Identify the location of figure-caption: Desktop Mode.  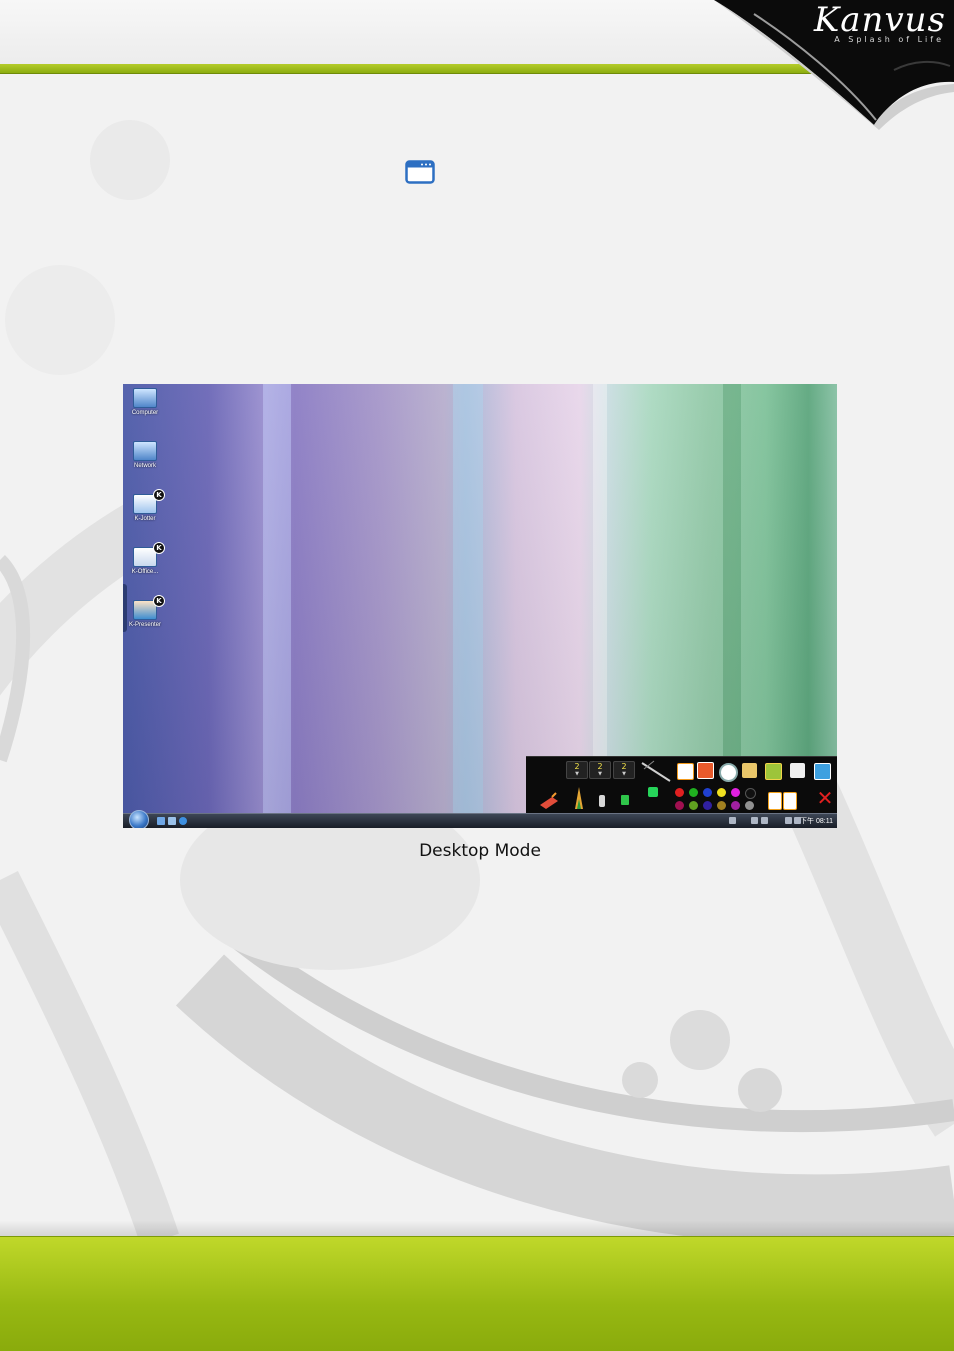
(480, 851).